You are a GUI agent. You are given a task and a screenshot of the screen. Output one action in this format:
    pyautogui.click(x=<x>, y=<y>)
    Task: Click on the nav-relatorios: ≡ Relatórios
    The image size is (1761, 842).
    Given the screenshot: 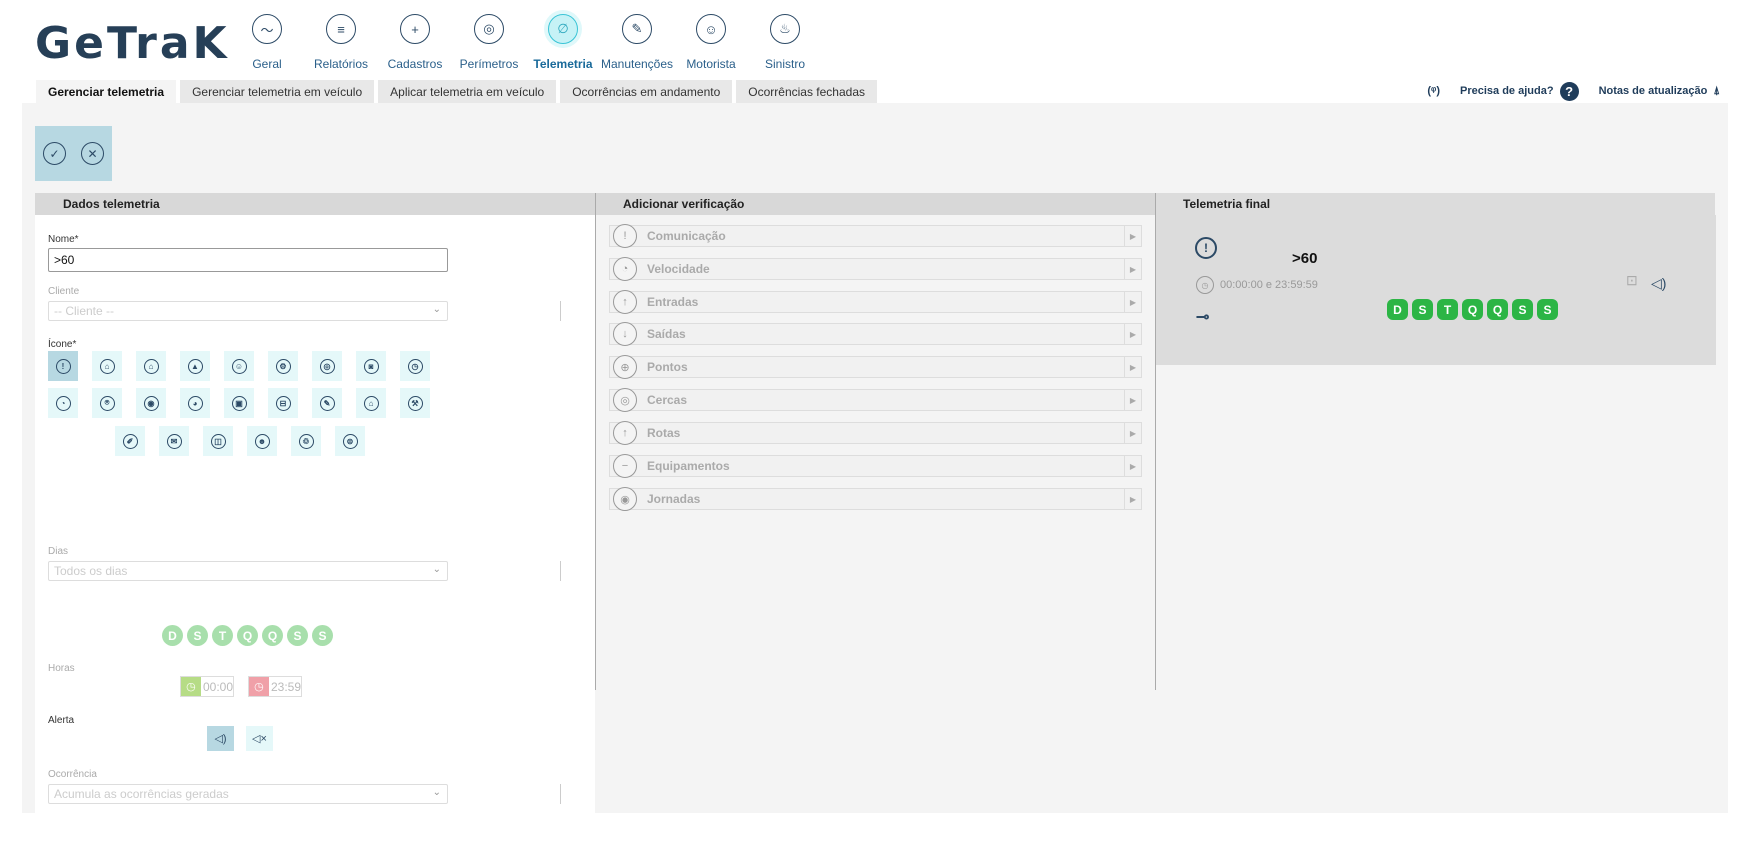 What is the action you would take?
    pyautogui.click(x=341, y=42)
    